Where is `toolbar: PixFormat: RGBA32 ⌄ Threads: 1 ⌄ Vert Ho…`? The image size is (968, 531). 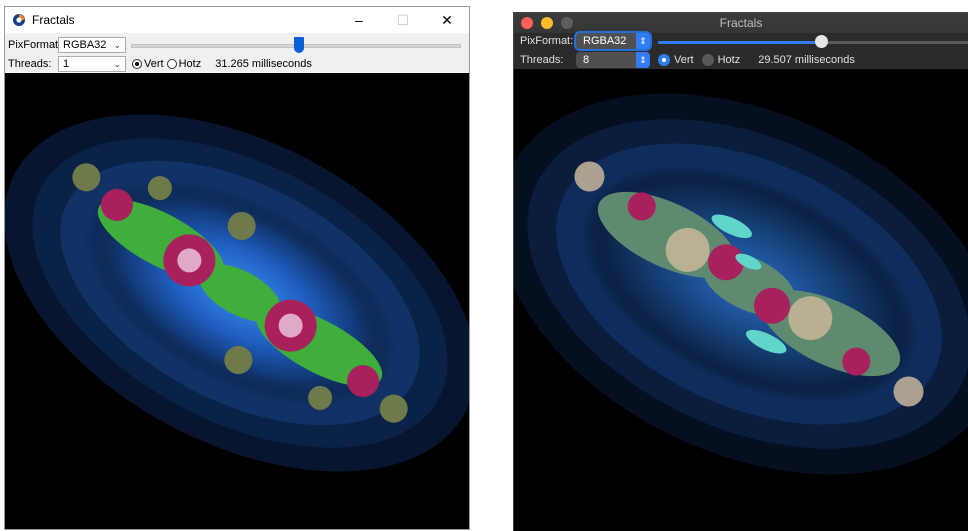
toolbar: PixFormat: RGBA32 ⌄ Threads: 1 ⌄ Vert Ho… is located at coordinates (237, 53).